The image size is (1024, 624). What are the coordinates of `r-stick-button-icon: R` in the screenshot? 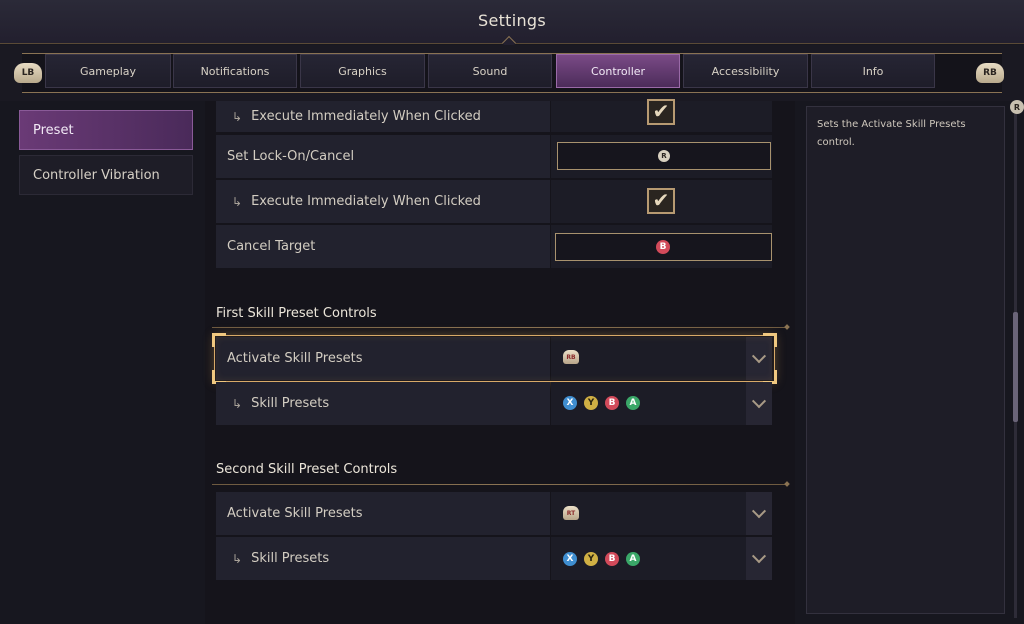 It's located at (664, 156).